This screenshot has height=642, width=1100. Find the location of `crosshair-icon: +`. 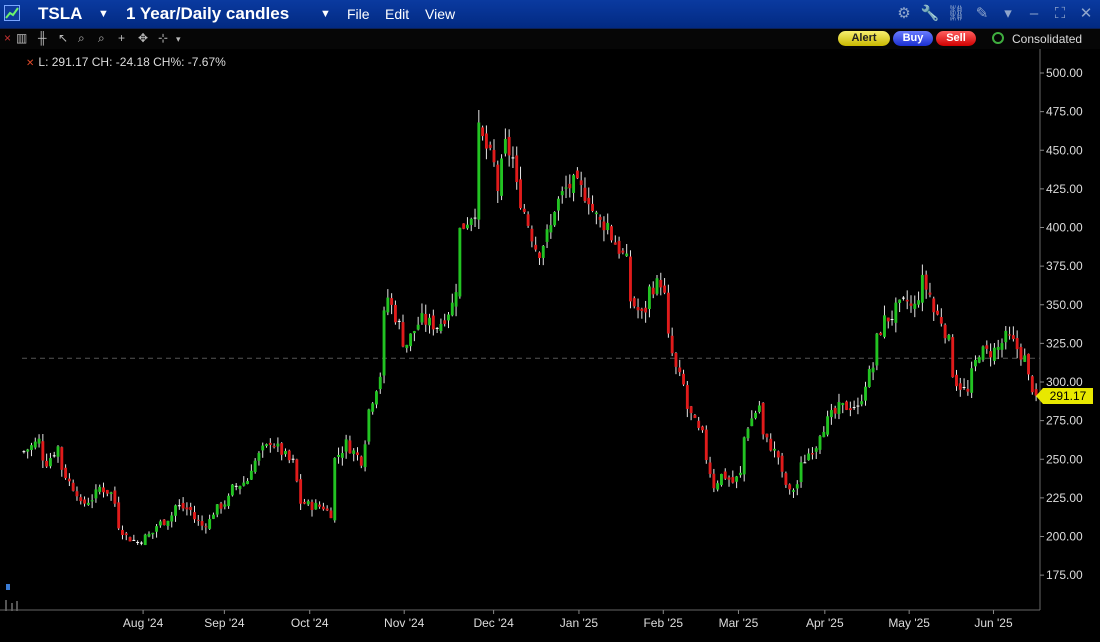

crosshair-icon: + is located at coordinates (121, 38).